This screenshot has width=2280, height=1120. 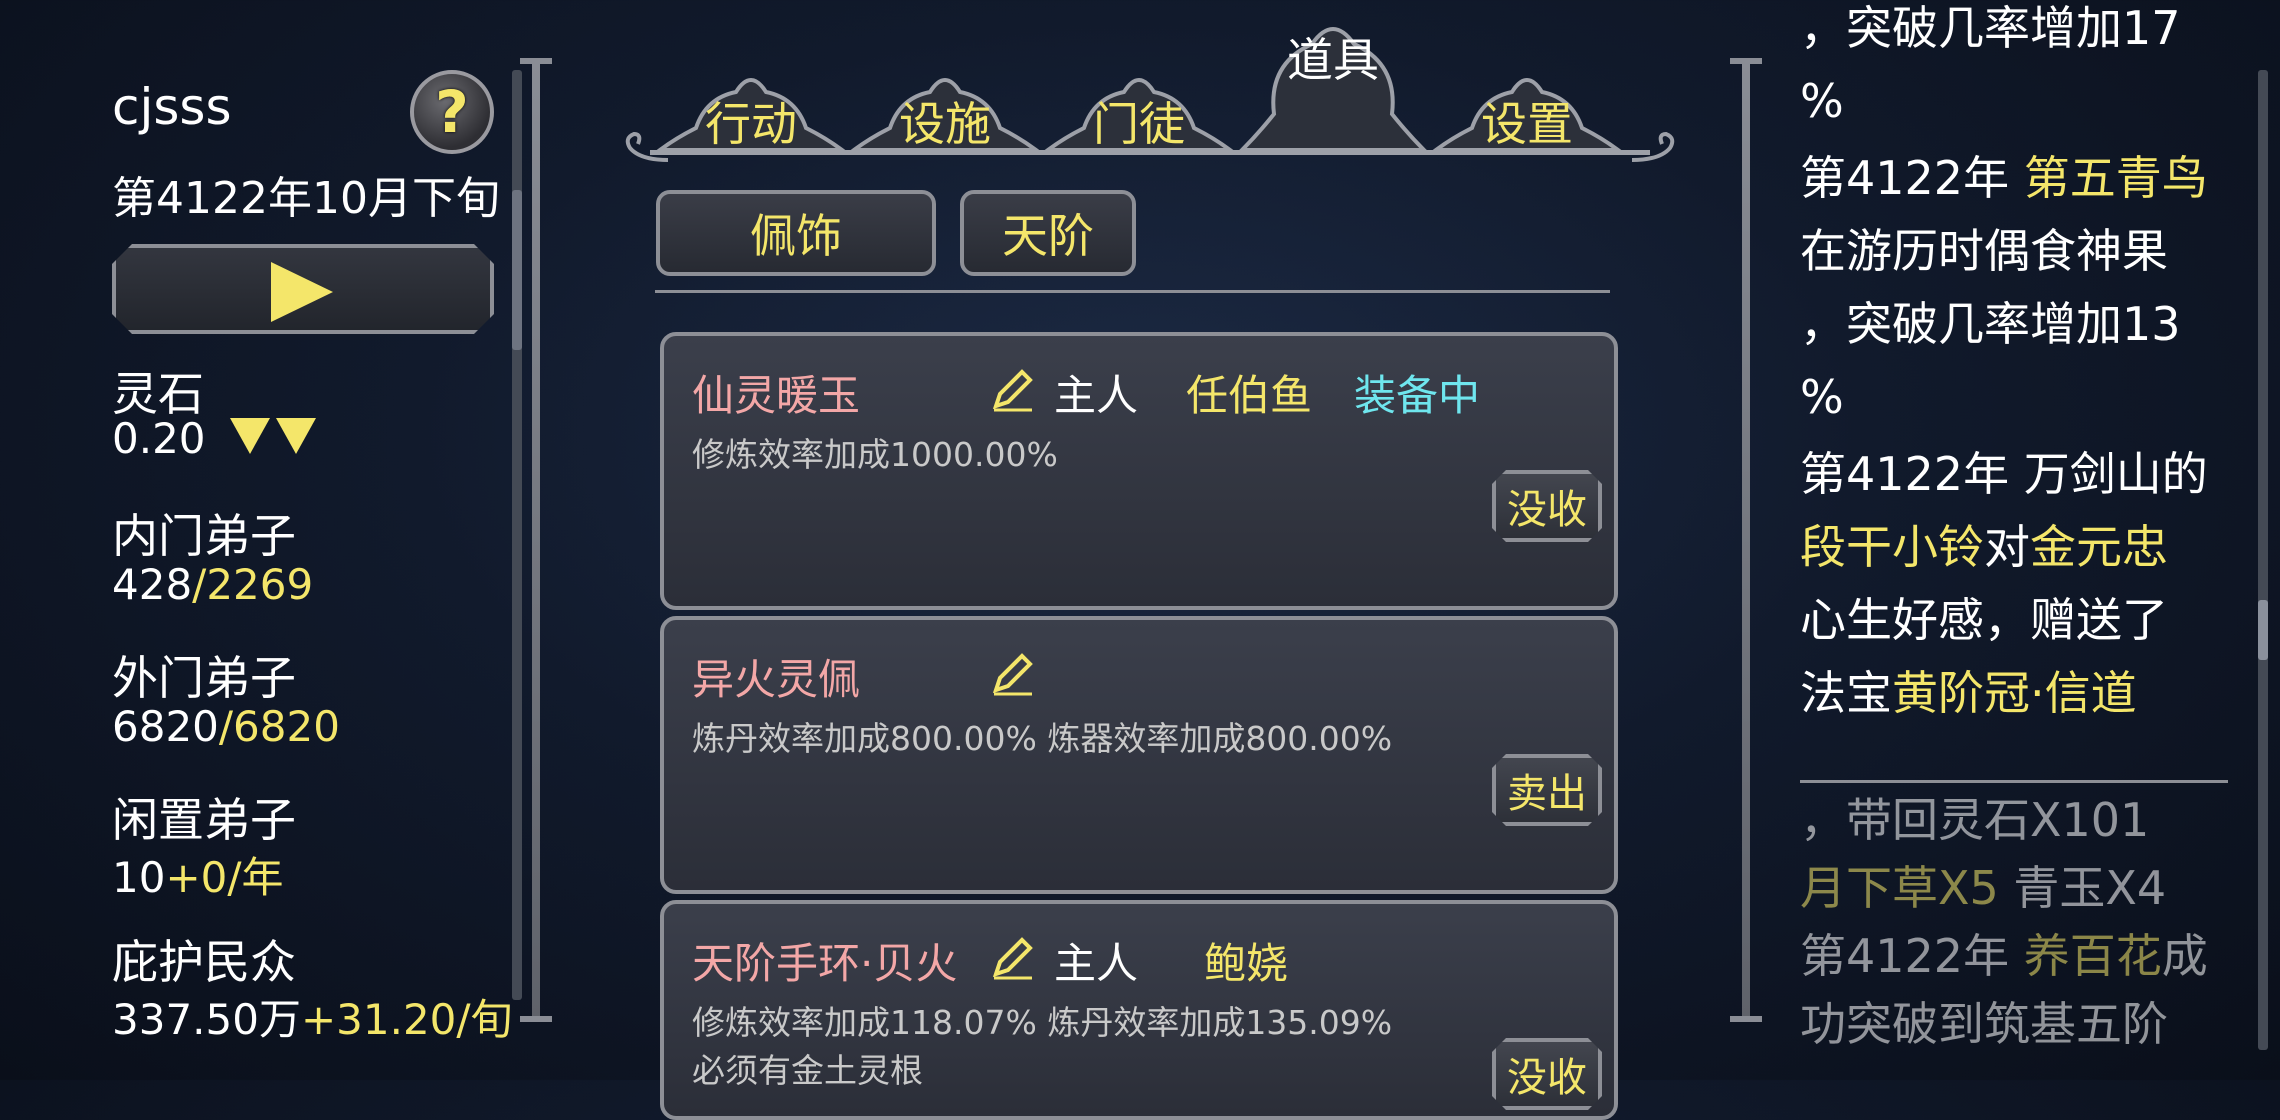 What do you see at coordinates (875, 454) in the screenshot?
I see `item-effect: 修炼效率加成1000.00%` at bounding box center [875, 454].